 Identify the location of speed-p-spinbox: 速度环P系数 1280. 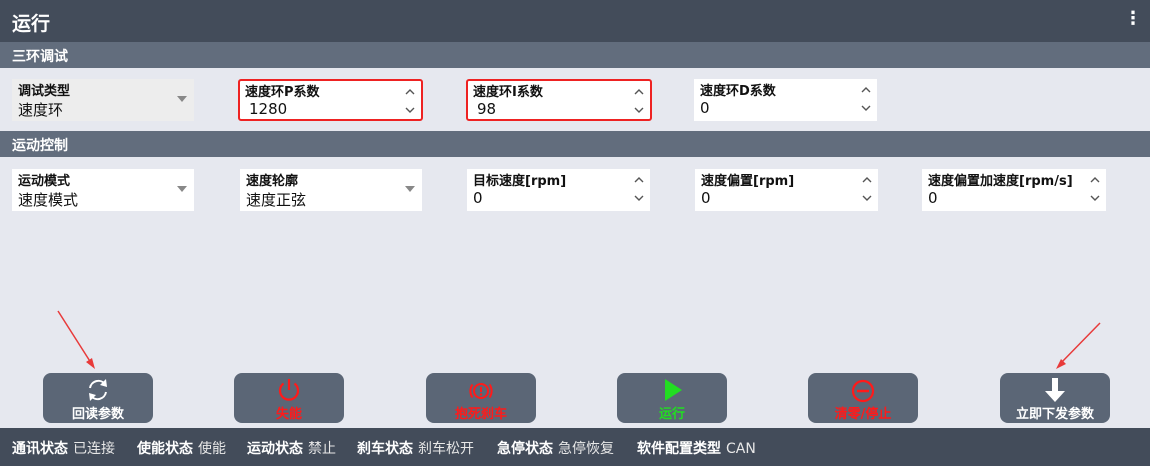
(330, 100).